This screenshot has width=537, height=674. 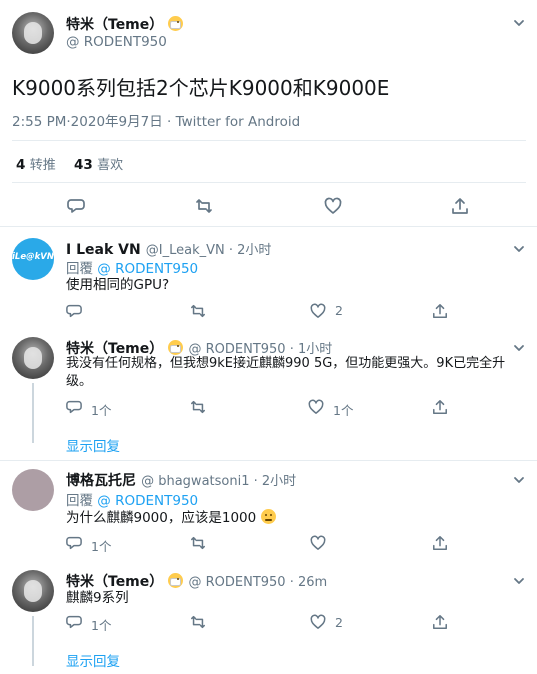 What do you see at coordinates (286, 372) in the screenshot?
I see `reply-text: 我没有任何规格，但我想9kE接近麒麟990 5G，但功能更强大。9K已完全升级。` at bounding box center [286, 372].